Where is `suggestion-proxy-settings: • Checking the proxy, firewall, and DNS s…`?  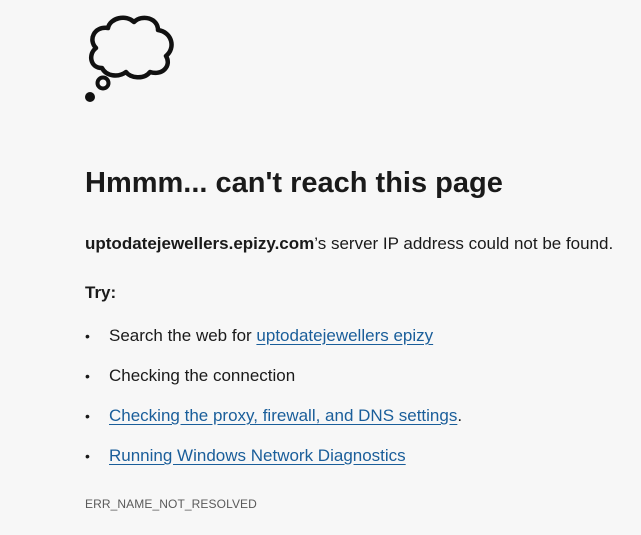 suggestion-proxy-settings: • Checking the proxy, firewall, and DNS s… is located at coordinates (273, 423).